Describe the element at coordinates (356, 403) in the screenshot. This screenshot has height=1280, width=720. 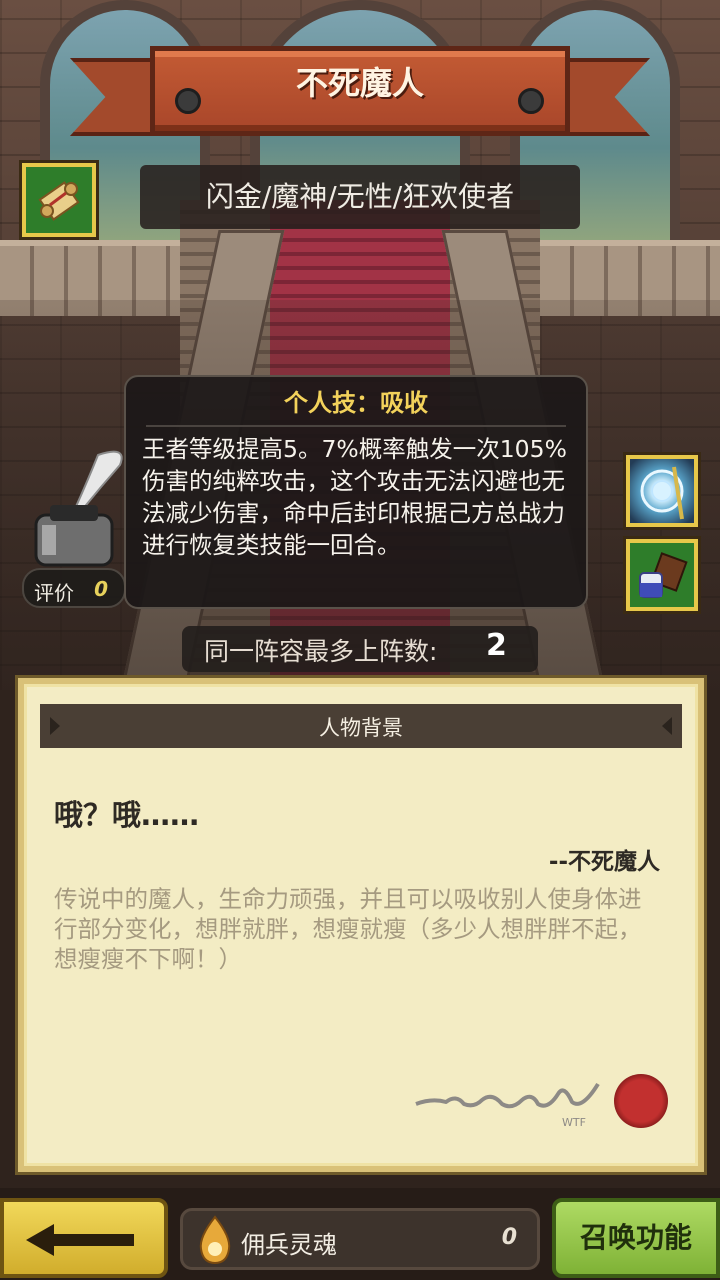
I see `skill-title: 个人技：吸收` at that location.